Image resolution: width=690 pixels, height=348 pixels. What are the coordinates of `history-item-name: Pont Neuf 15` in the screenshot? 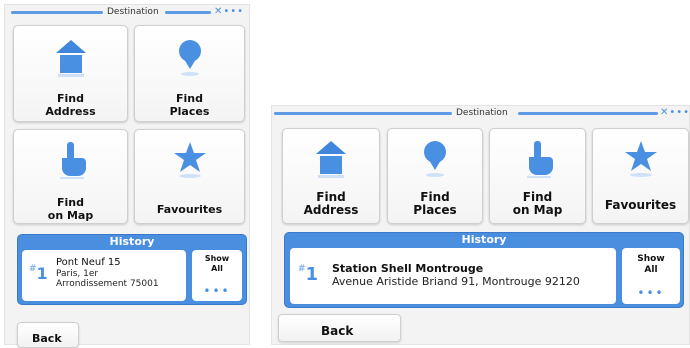 It's located at (88, 262).